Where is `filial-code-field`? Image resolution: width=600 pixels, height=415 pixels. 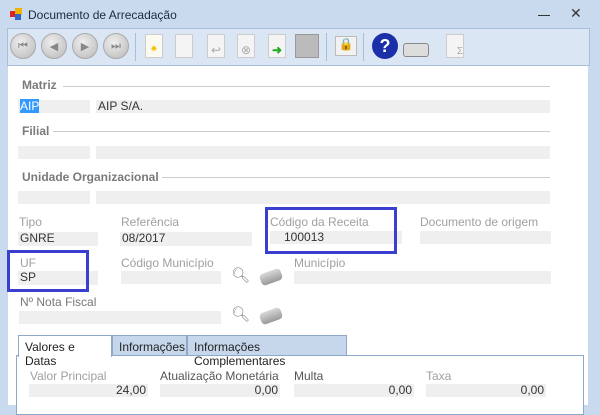
filial-code-field is located at coordinates (54, 152).